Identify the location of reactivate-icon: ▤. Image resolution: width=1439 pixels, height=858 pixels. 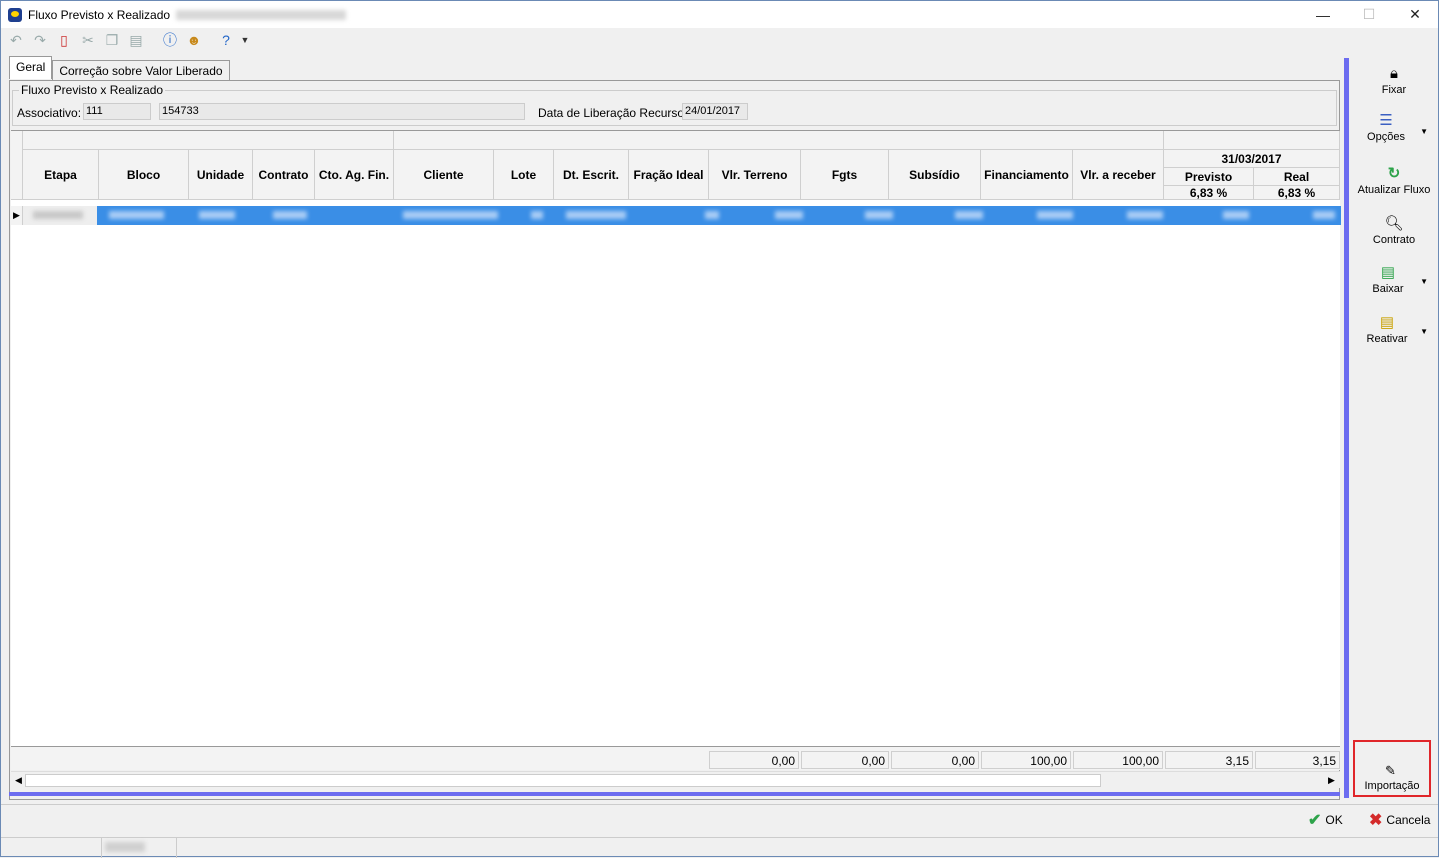
(1387, 322).